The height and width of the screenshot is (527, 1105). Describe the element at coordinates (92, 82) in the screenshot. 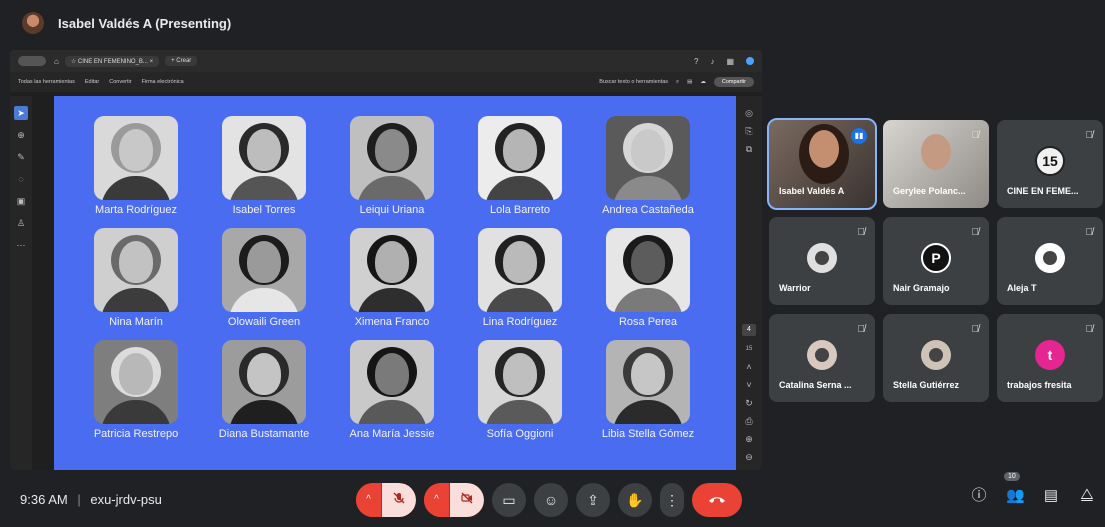

I see `menu-edit: Editar` at that location.